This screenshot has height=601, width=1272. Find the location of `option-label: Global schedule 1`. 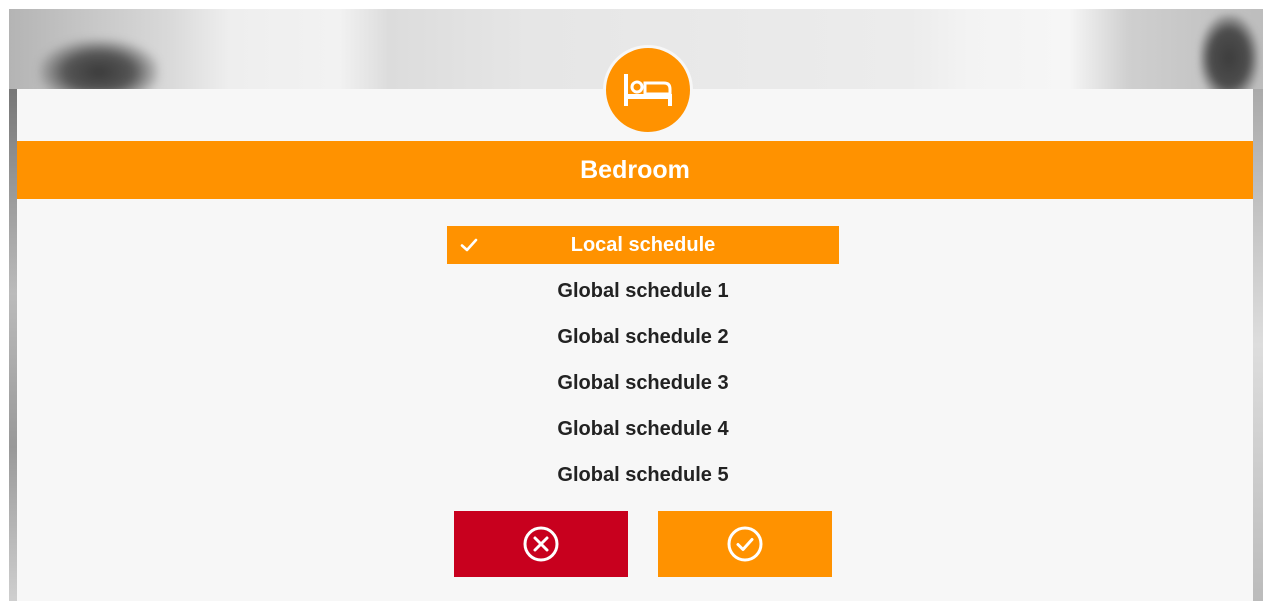

option-label: Global schedule 1 is located at coordinates (643, 290).